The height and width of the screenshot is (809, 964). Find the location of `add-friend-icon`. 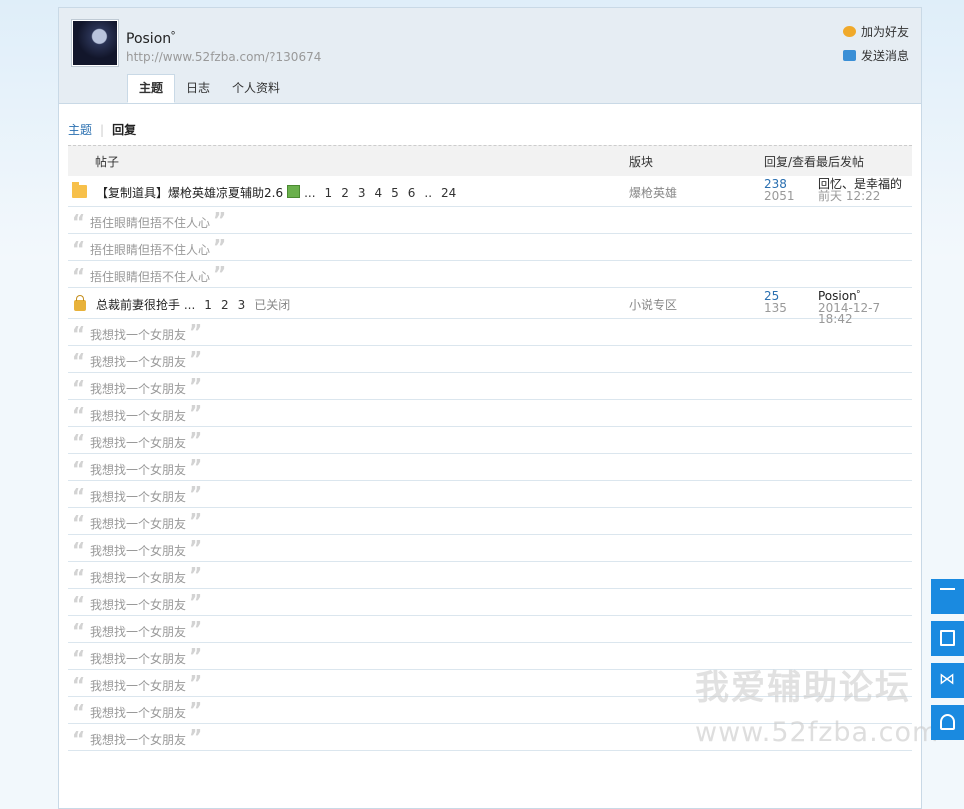

add-friend-icon is located at coordinates (849, 31).